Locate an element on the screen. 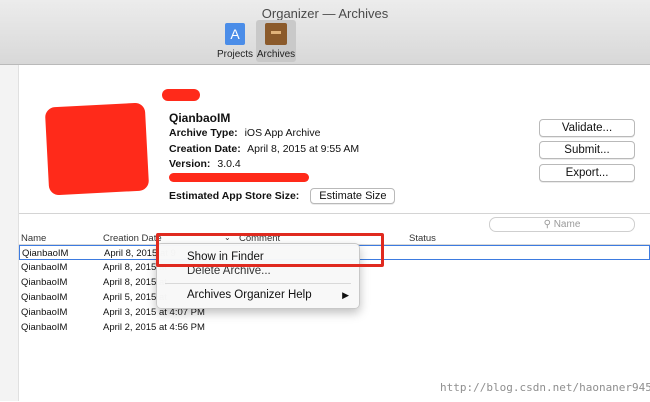 The height and width of the screenshot is (402, 650). projects-icon: A is located at coordinates (235, 34).